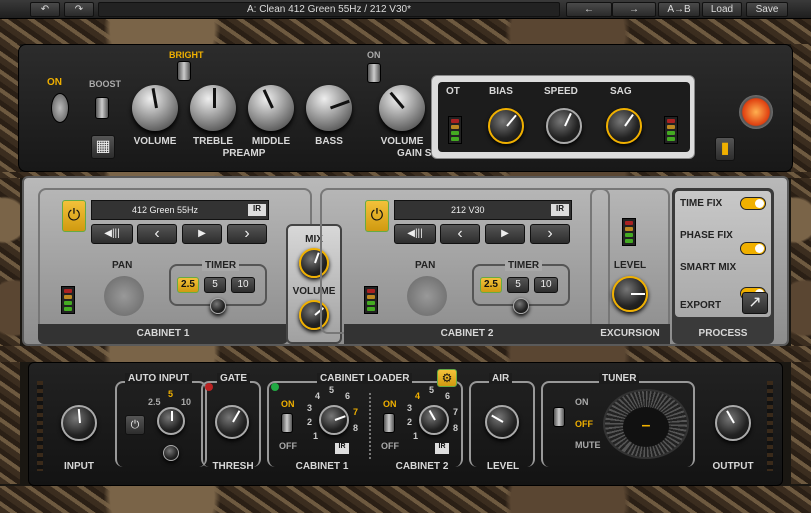  Describe the element at coordinates (356, 412) in the screenshot. I see `scale-7a: 7` at that location.